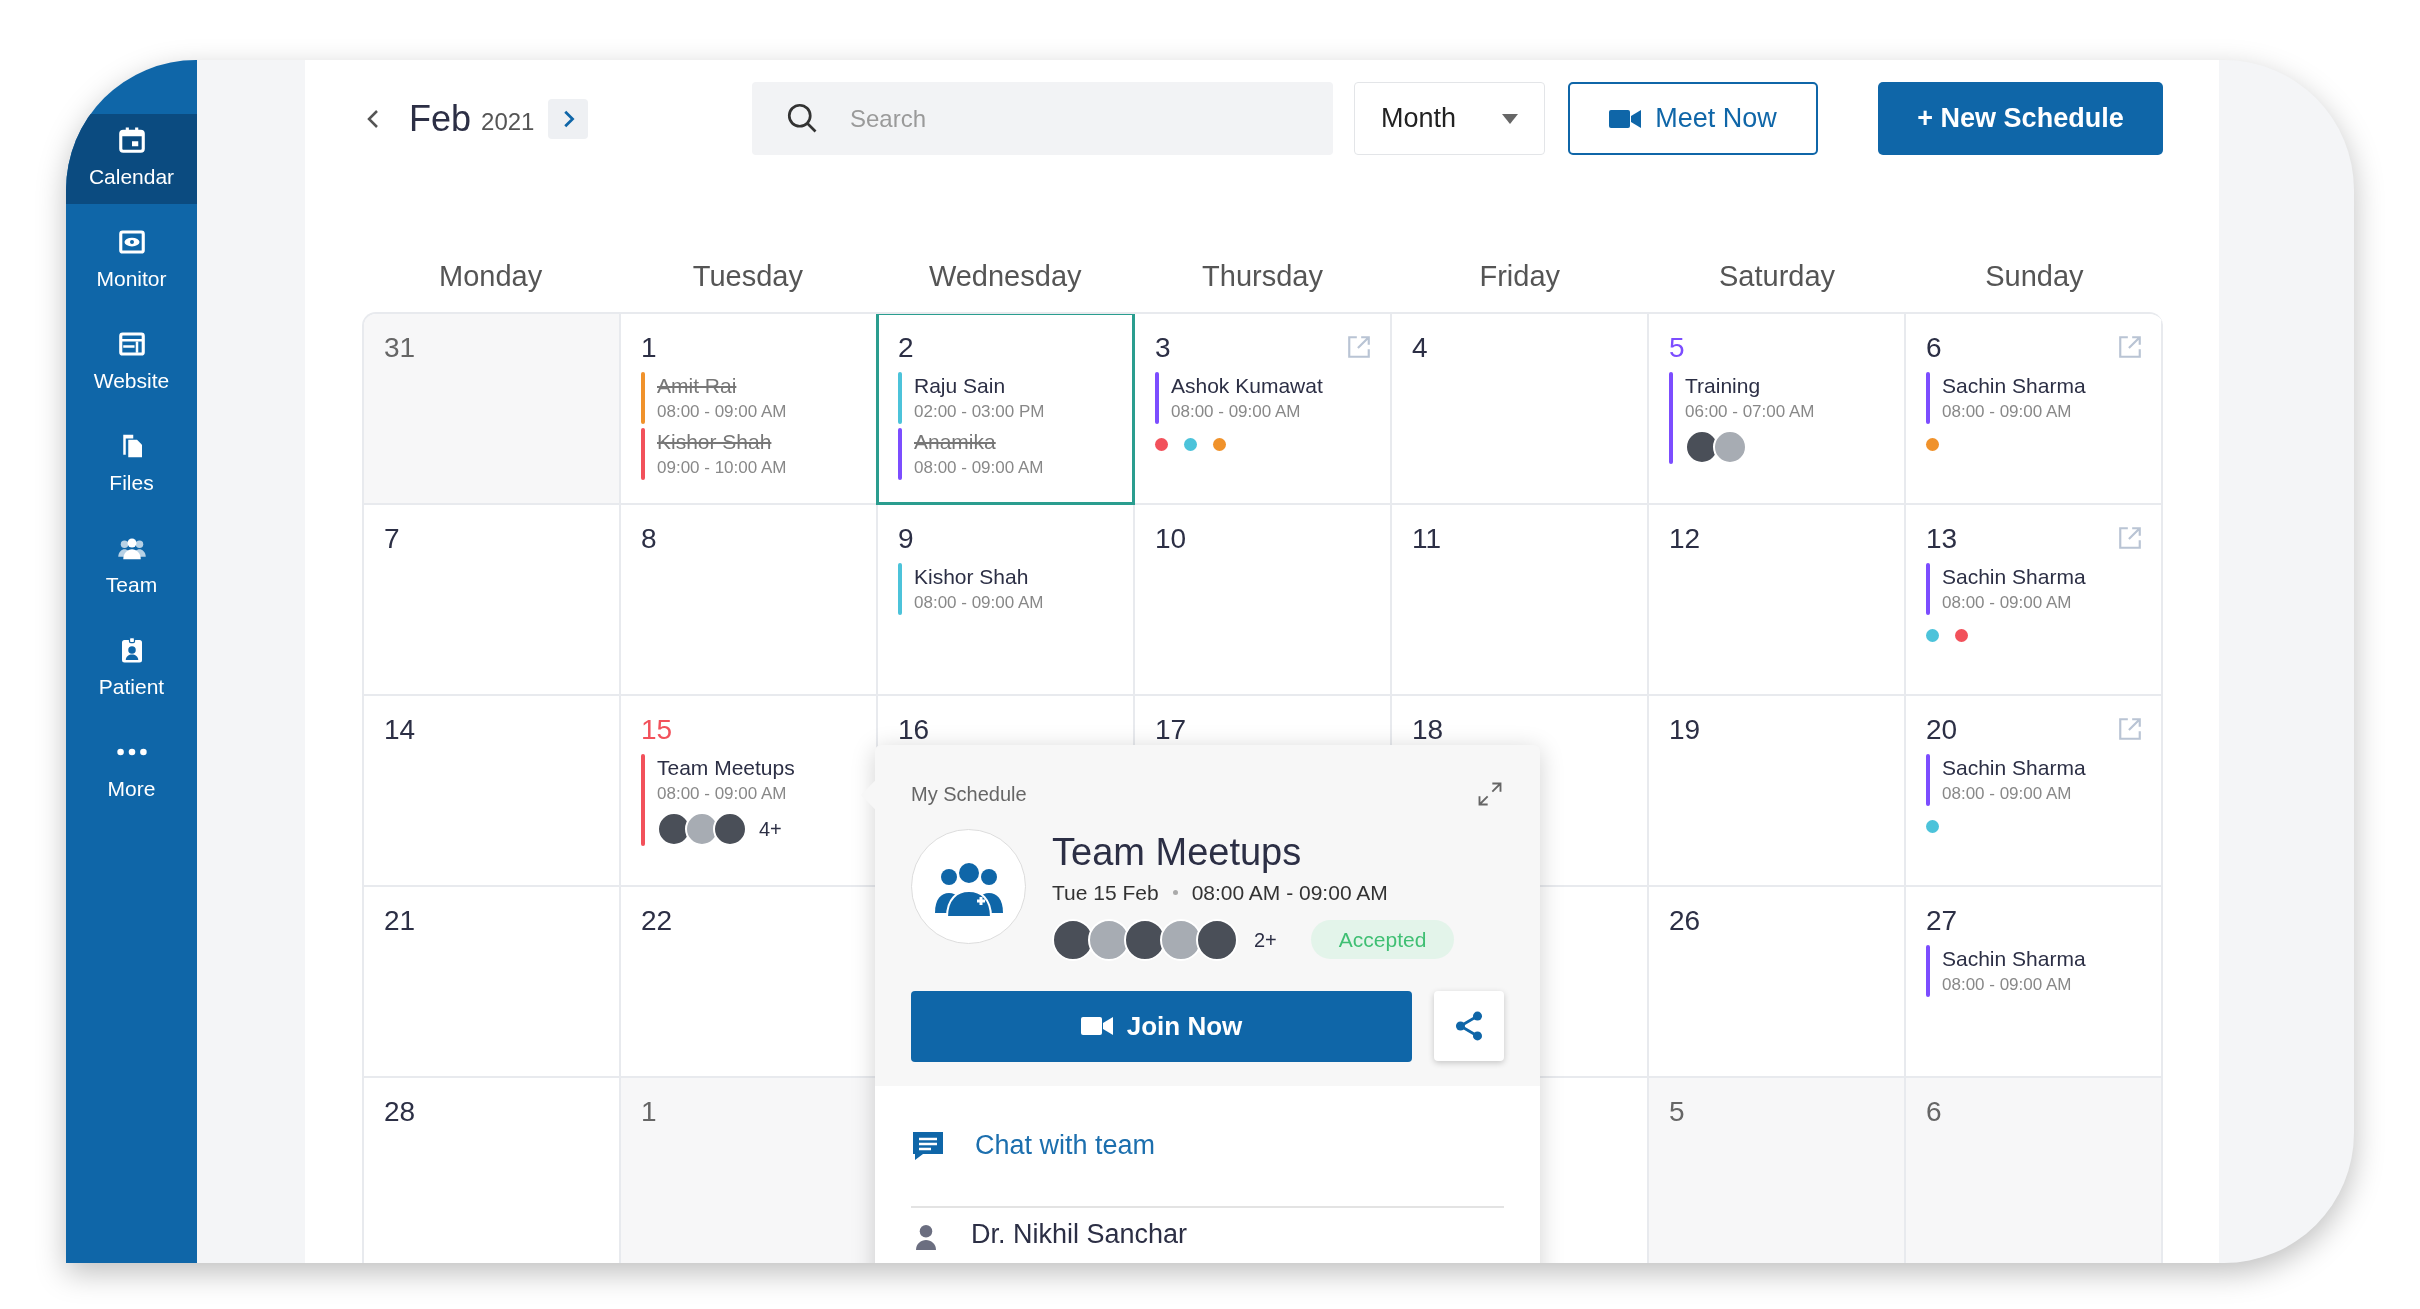  Describe the element at coordinates (131, 261) in the screenshot. I see `sidebar-item: Monitor` at that location.